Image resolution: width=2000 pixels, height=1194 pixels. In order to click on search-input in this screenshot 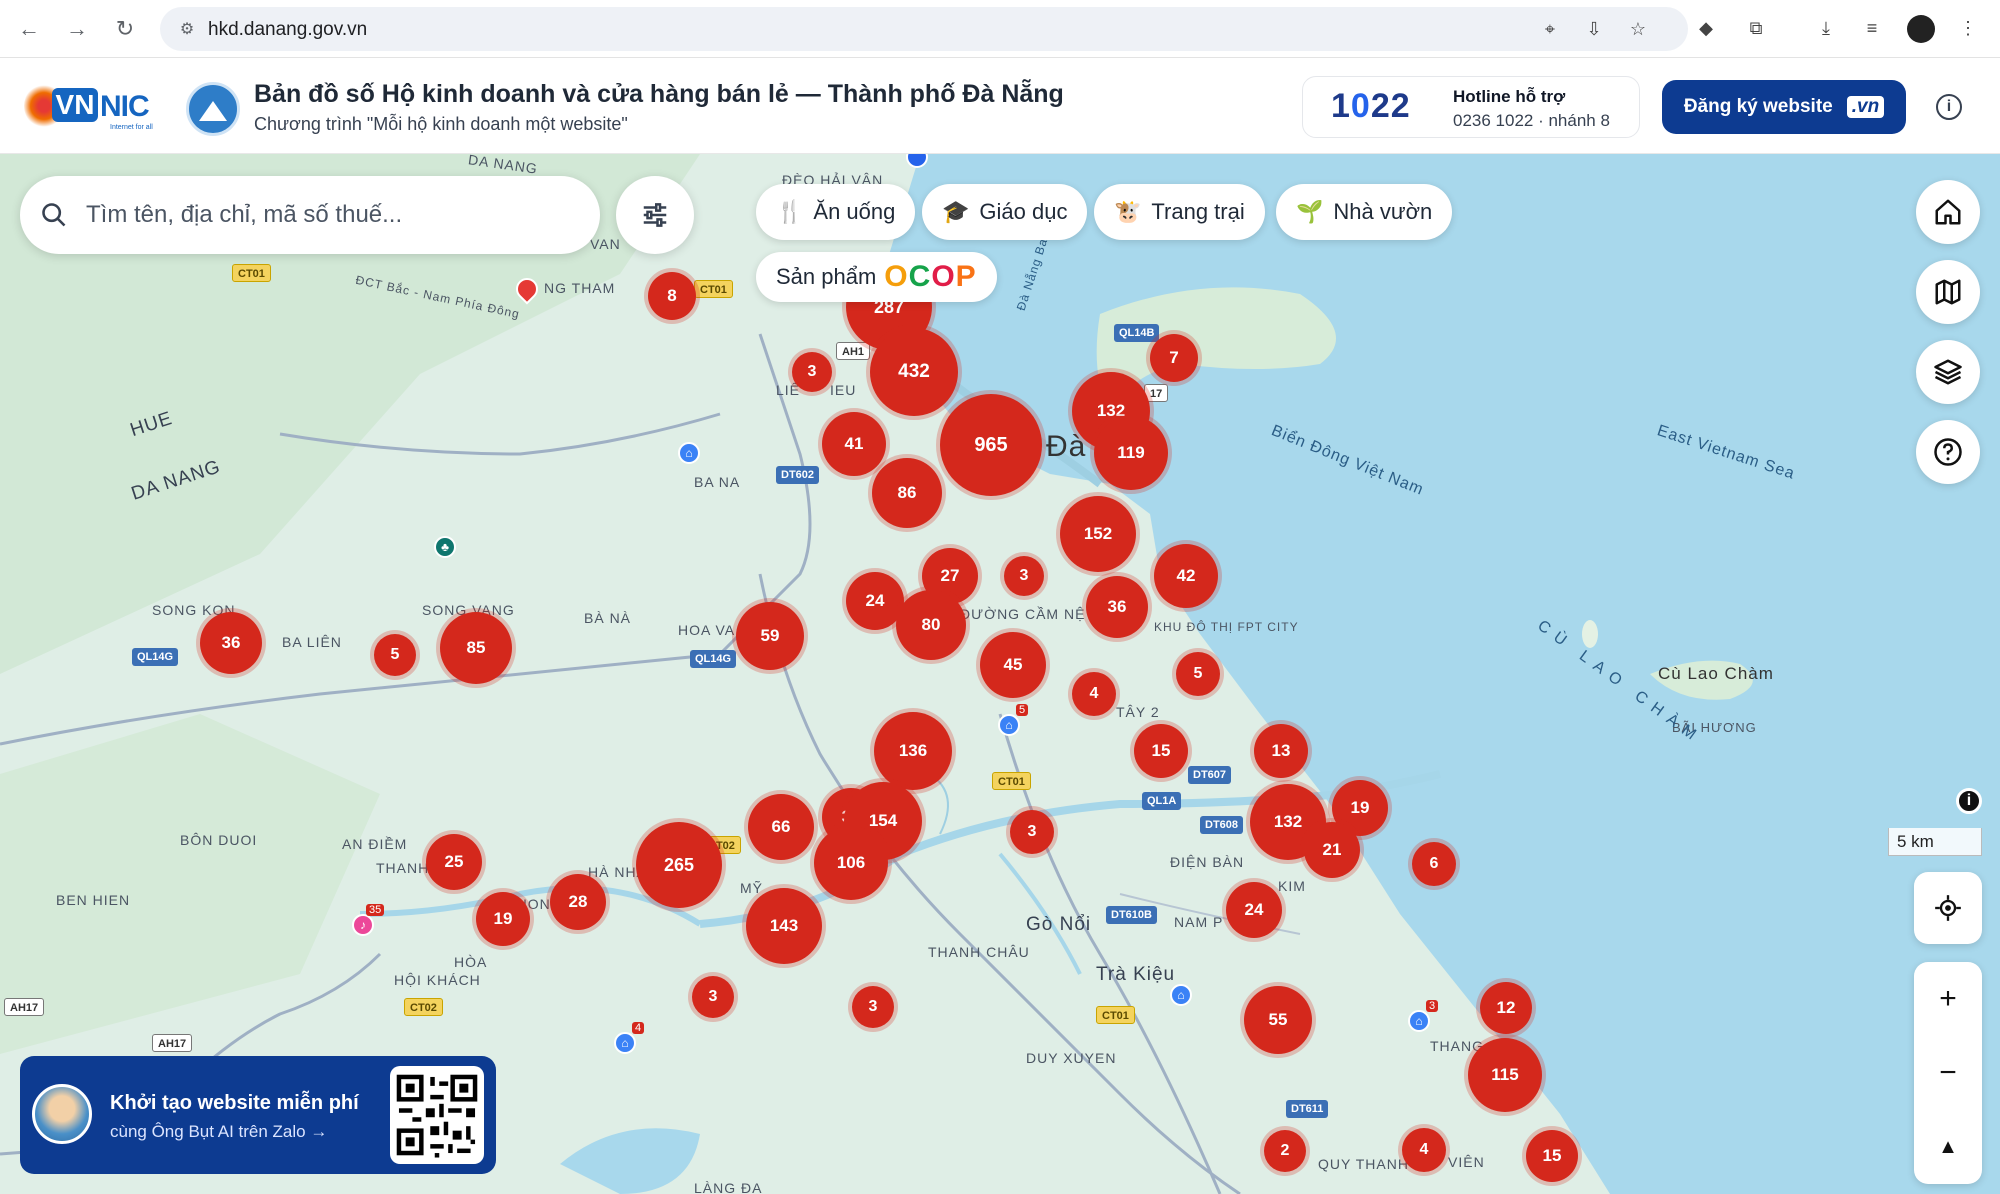, I will do `click(326, 215)`.